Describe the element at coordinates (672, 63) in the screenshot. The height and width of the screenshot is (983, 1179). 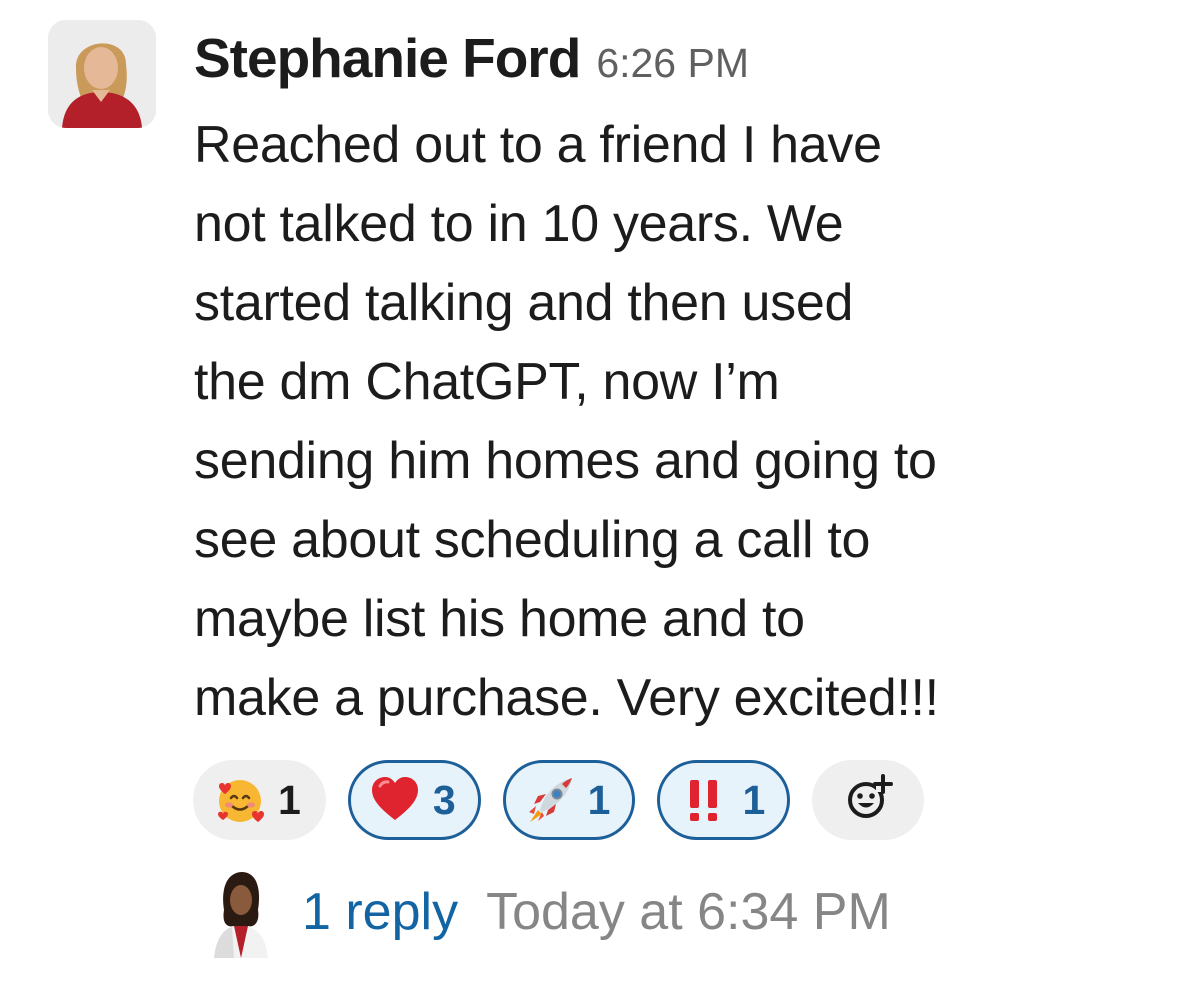
I see `message-timestamp: 6:26 PM` at that location.